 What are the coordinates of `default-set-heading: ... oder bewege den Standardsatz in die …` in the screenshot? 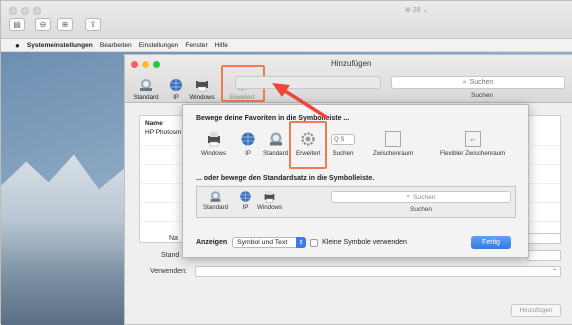 It's located at (285, 178).